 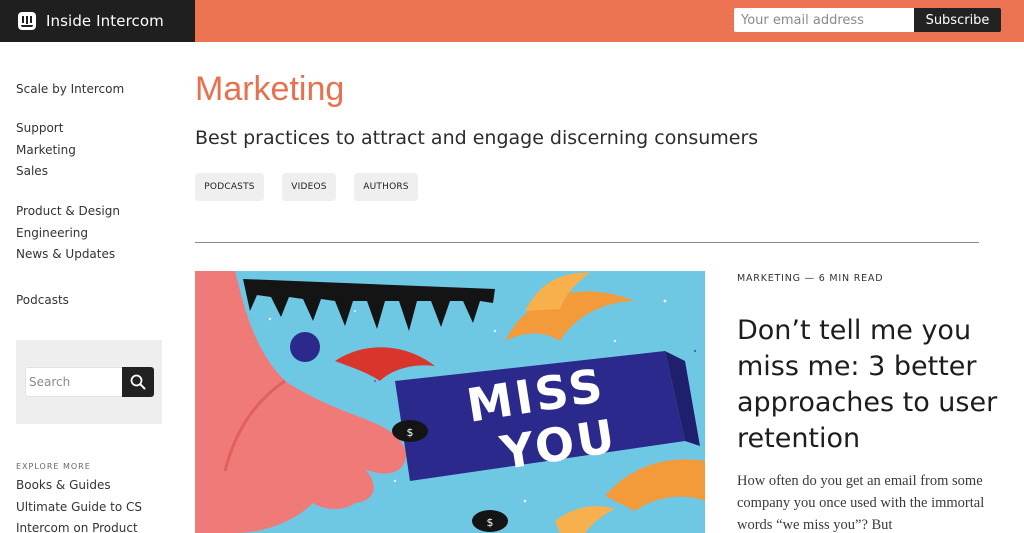 I want to click on sidebar-item-news-updates: News & Updates, so click(x=65, y=254).